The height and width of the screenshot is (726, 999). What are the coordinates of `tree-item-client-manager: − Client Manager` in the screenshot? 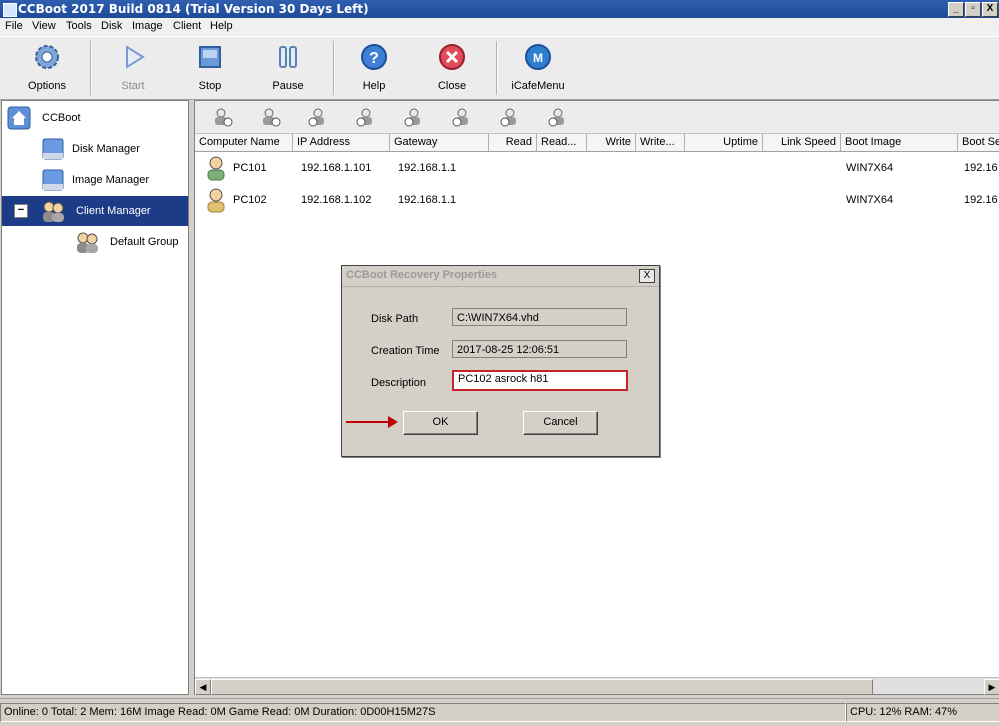 It's located at (95, 211).